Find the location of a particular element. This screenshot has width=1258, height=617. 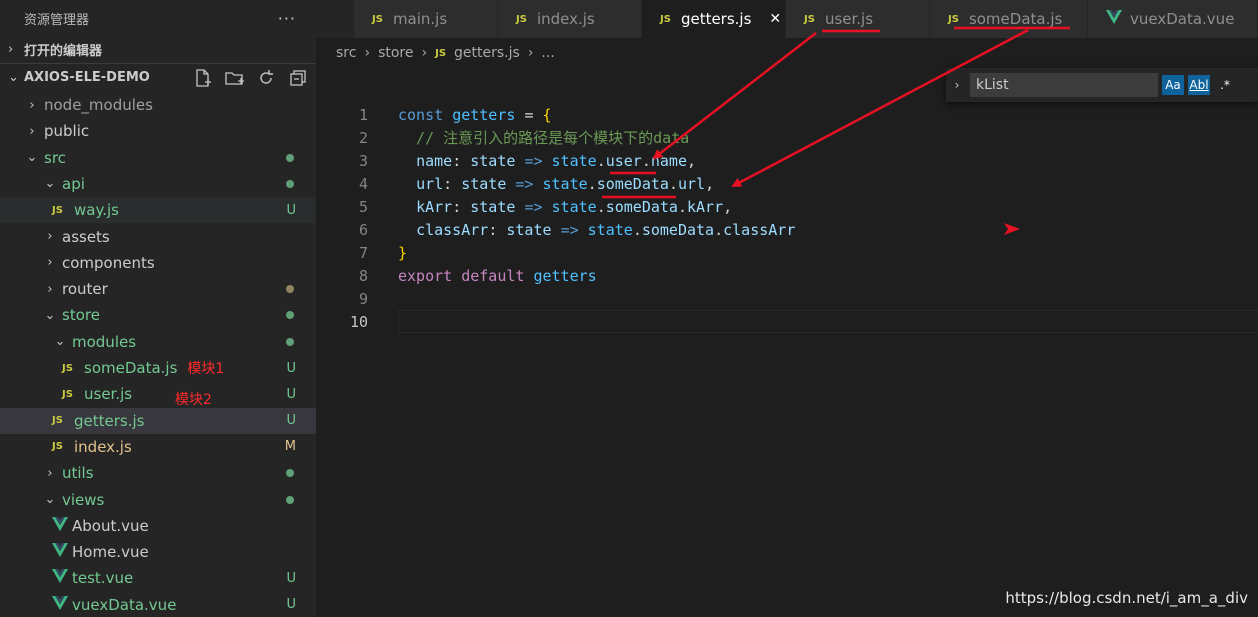

code-line-2: // 注意引入的路径是每个模块下的data is located at coordinates (543, 138).